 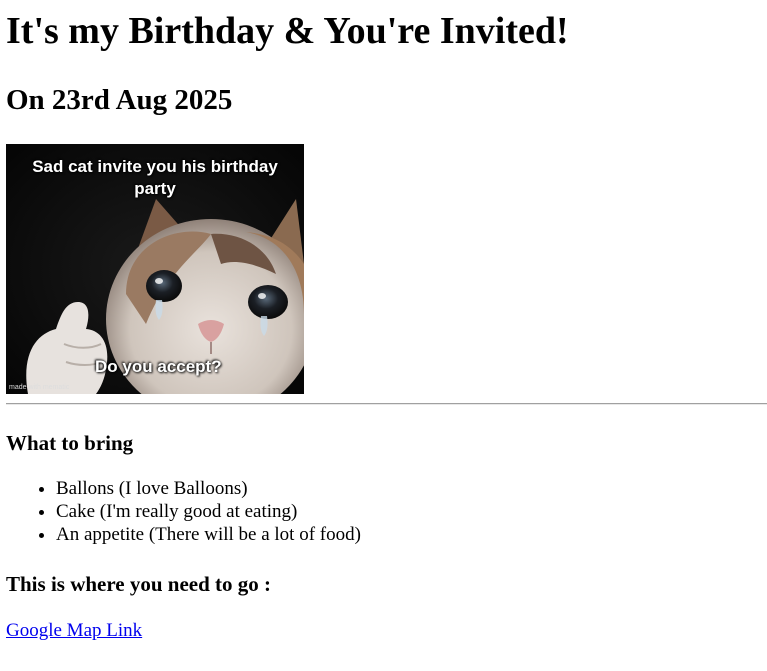 What do you see at coordinates (407, 488) in the screenshot?
I see `list-item: Ballons (I love Balloons)` at bounding box center [407, 488].